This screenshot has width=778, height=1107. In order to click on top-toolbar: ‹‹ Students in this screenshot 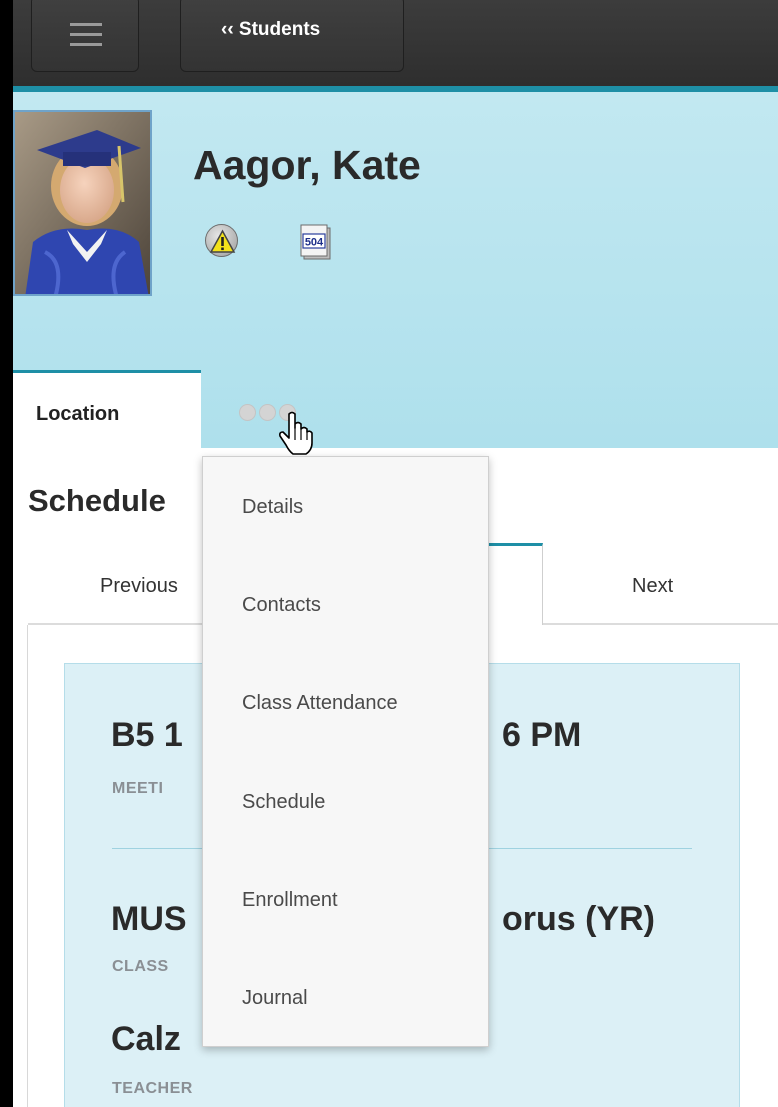, I will do `click(395, 43)`.